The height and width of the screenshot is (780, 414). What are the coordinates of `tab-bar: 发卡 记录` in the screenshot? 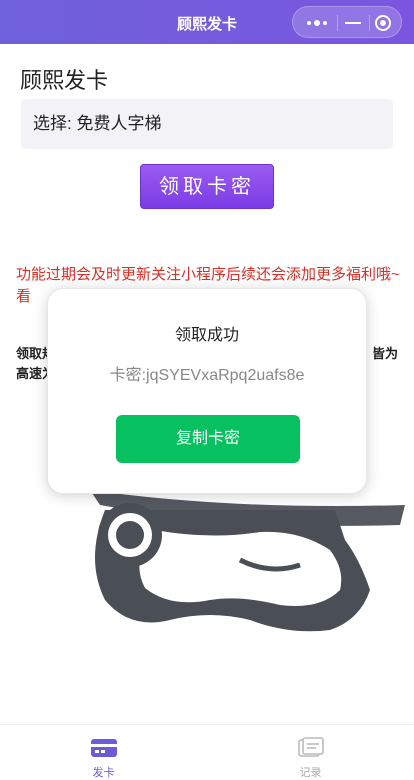 It's located at (207, 752).